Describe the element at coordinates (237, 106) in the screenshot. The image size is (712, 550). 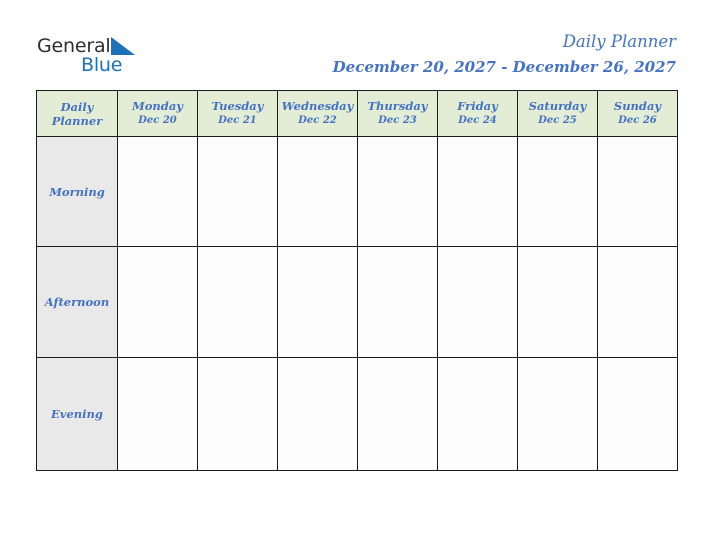
I see `day-name-label: Tuesday` at that location.